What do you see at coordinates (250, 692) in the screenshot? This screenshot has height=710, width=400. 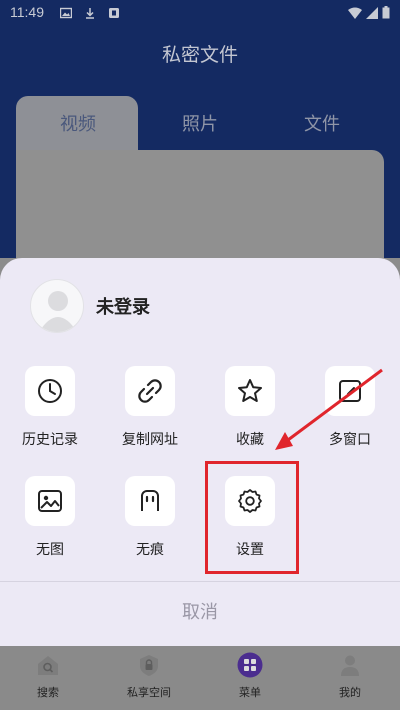 I see `nav-label: 菜单` at bounding box center [250, 692].